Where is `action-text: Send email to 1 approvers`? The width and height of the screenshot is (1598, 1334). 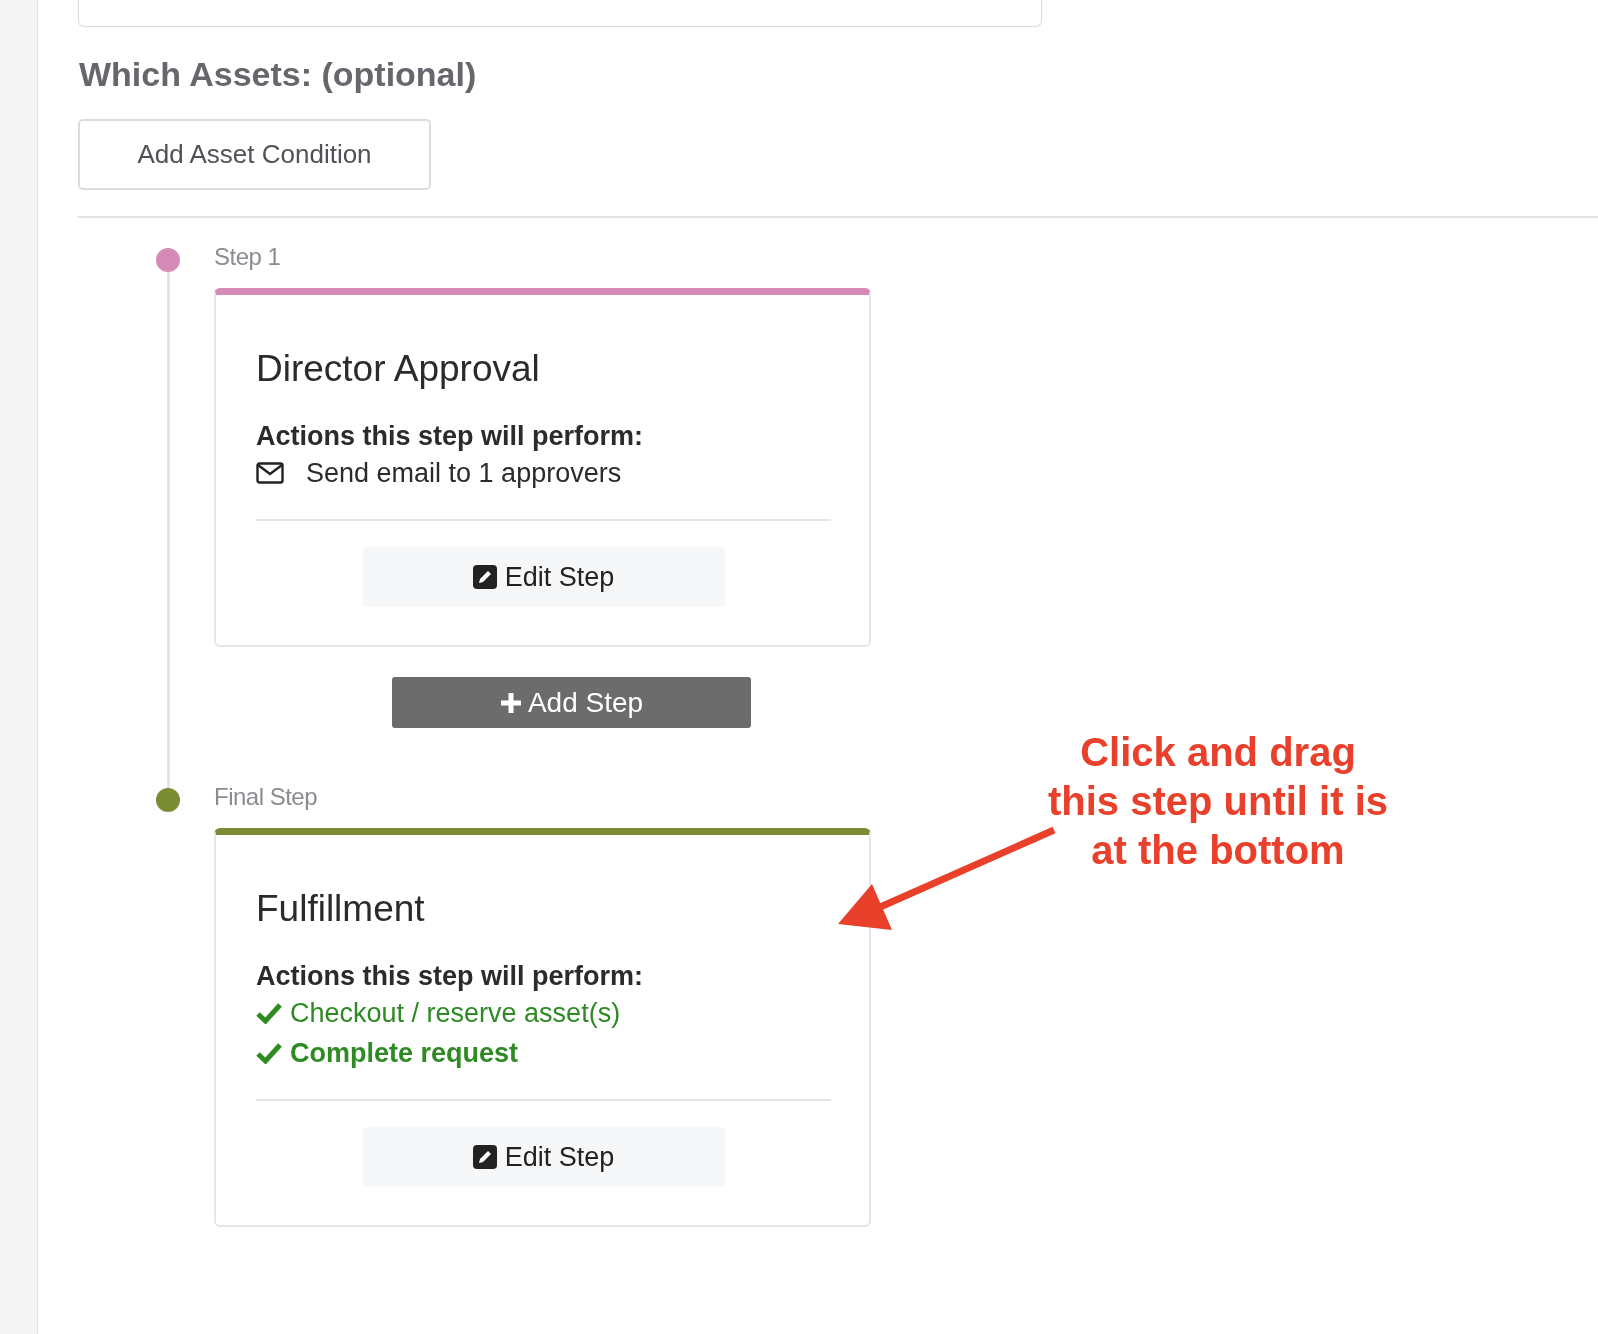 action-text: Send email to 1 approvers is located at coordinates (464, 473).